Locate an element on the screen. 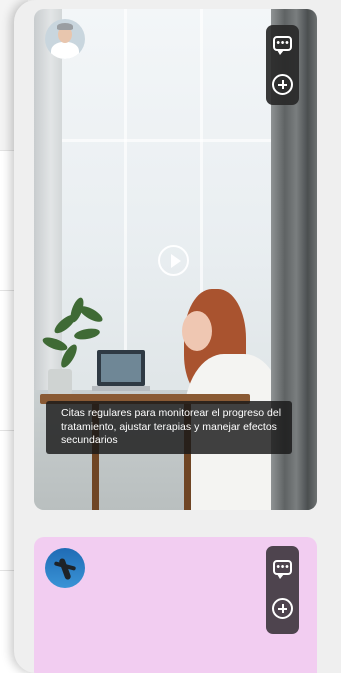 The image size is (341, 673). curtain-left is located at coordinates (48, 219).